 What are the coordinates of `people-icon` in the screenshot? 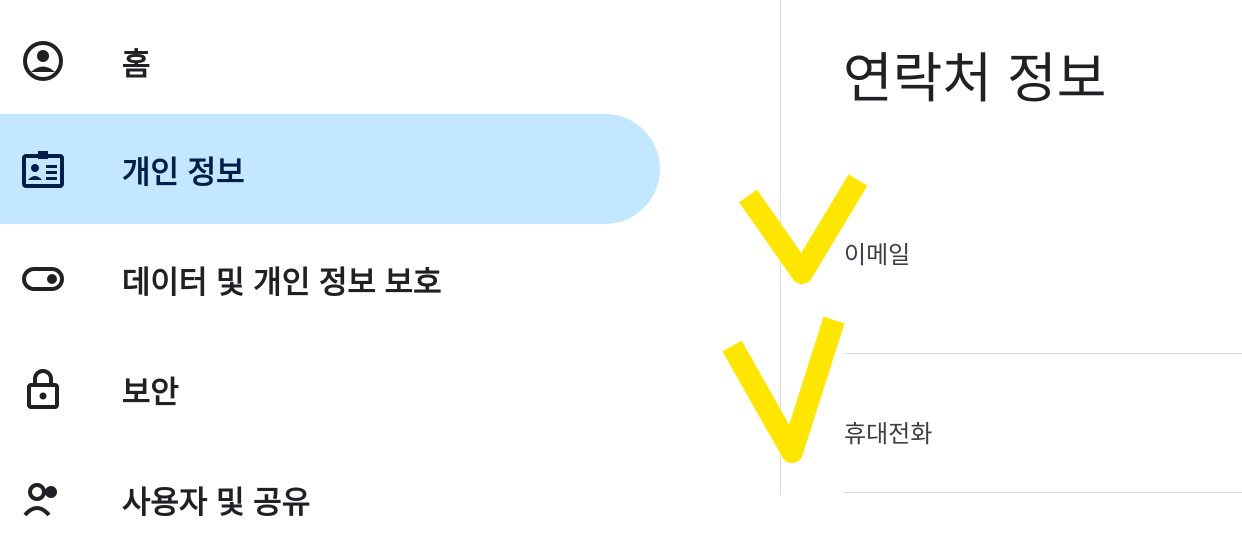 It's located at (43, 499).